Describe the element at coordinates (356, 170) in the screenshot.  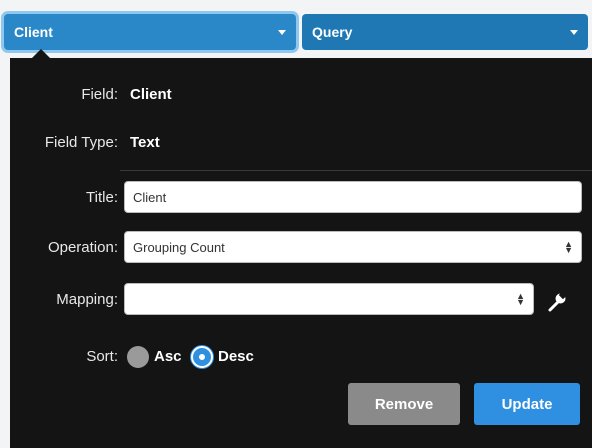
I see `divider` at that location.